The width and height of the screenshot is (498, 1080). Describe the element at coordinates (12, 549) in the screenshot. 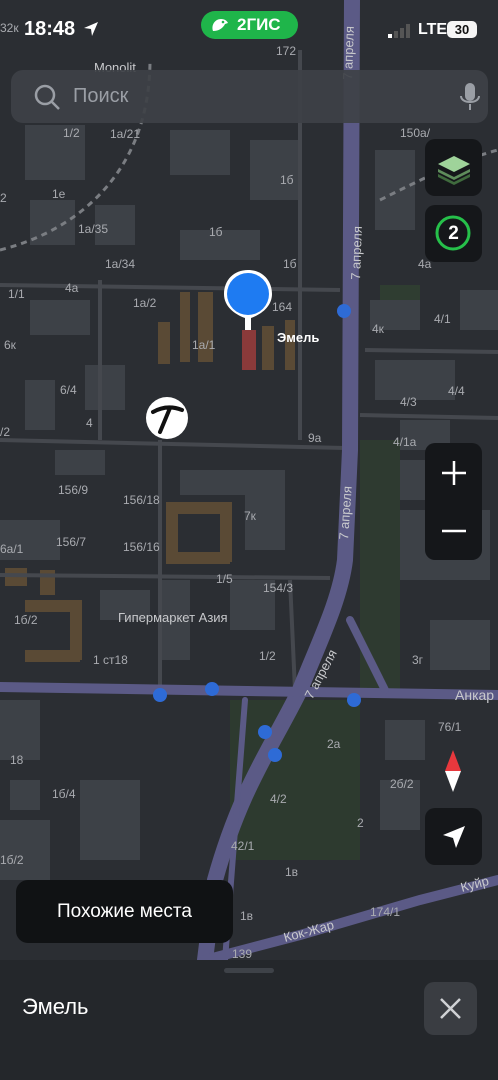

I see `house-number: 6а/1` at that location.